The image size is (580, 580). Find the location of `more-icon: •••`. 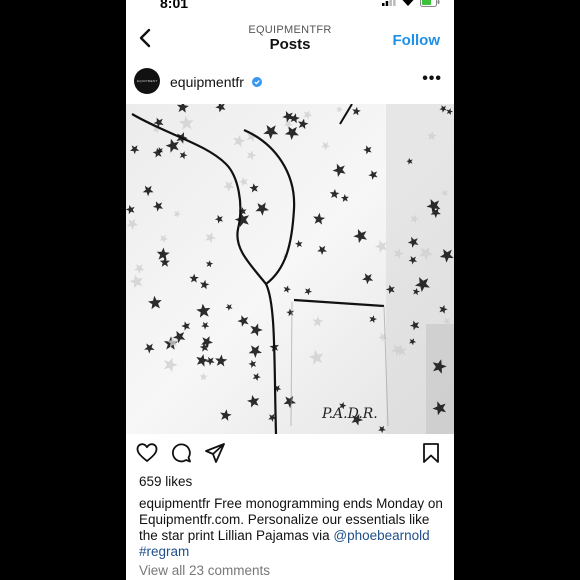

more-icon: ••• is located at coordinates (432, 79).